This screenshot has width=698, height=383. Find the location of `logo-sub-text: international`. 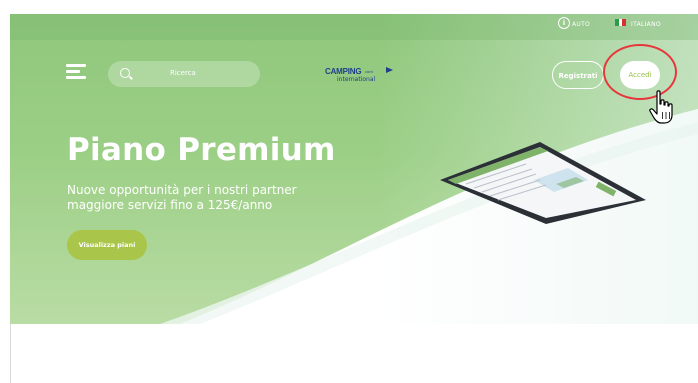

logo-sub-text: international is located at coordinates (356, 79).